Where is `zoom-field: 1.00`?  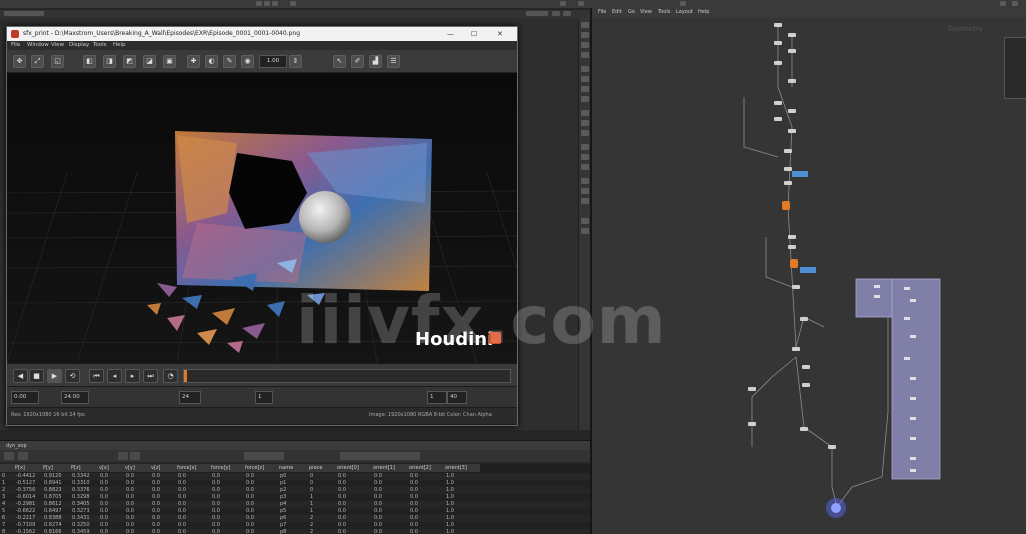 zoom-field: 1.00 is located at coordinates (273, 61).